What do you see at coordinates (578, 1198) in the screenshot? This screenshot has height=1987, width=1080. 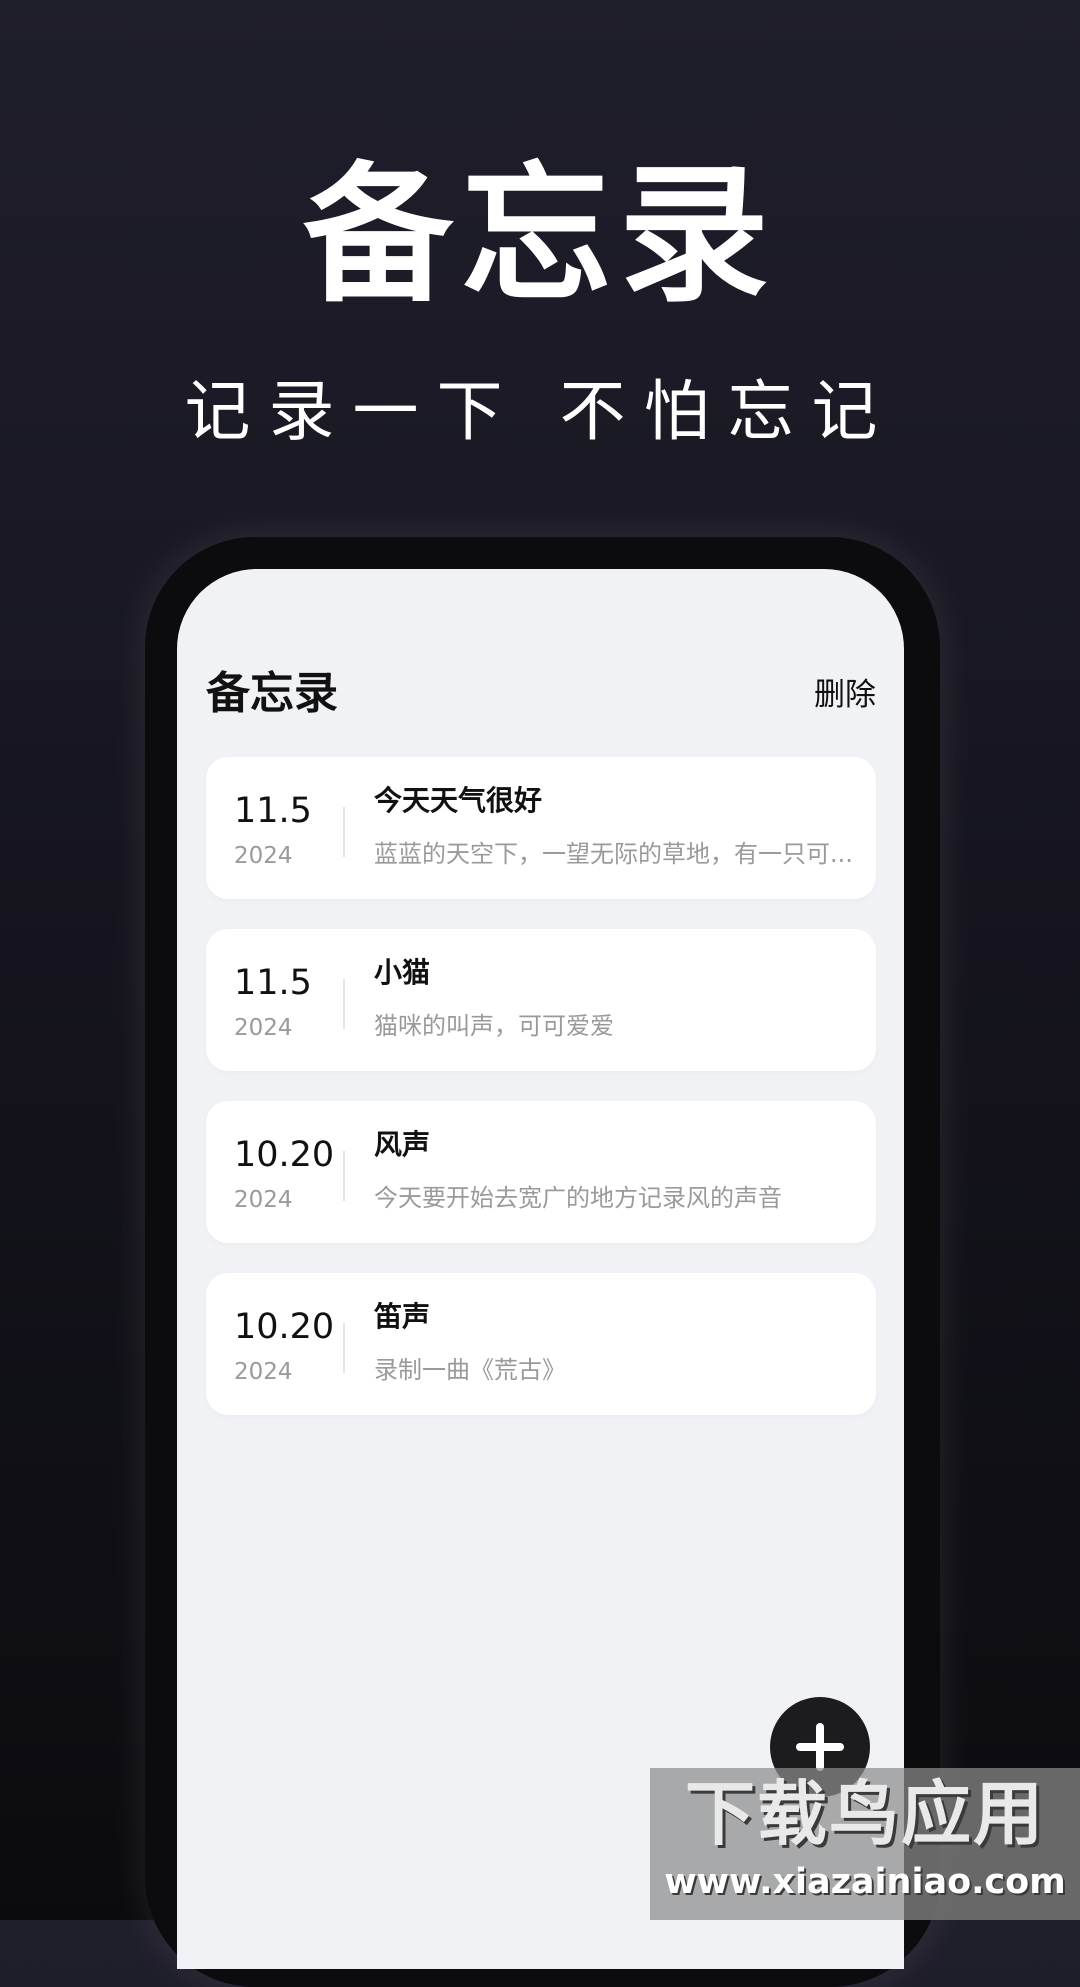 I see `memo-preview: 今天要开始去宽广的地方记录风的声音` at bounding box center [578, 1198].